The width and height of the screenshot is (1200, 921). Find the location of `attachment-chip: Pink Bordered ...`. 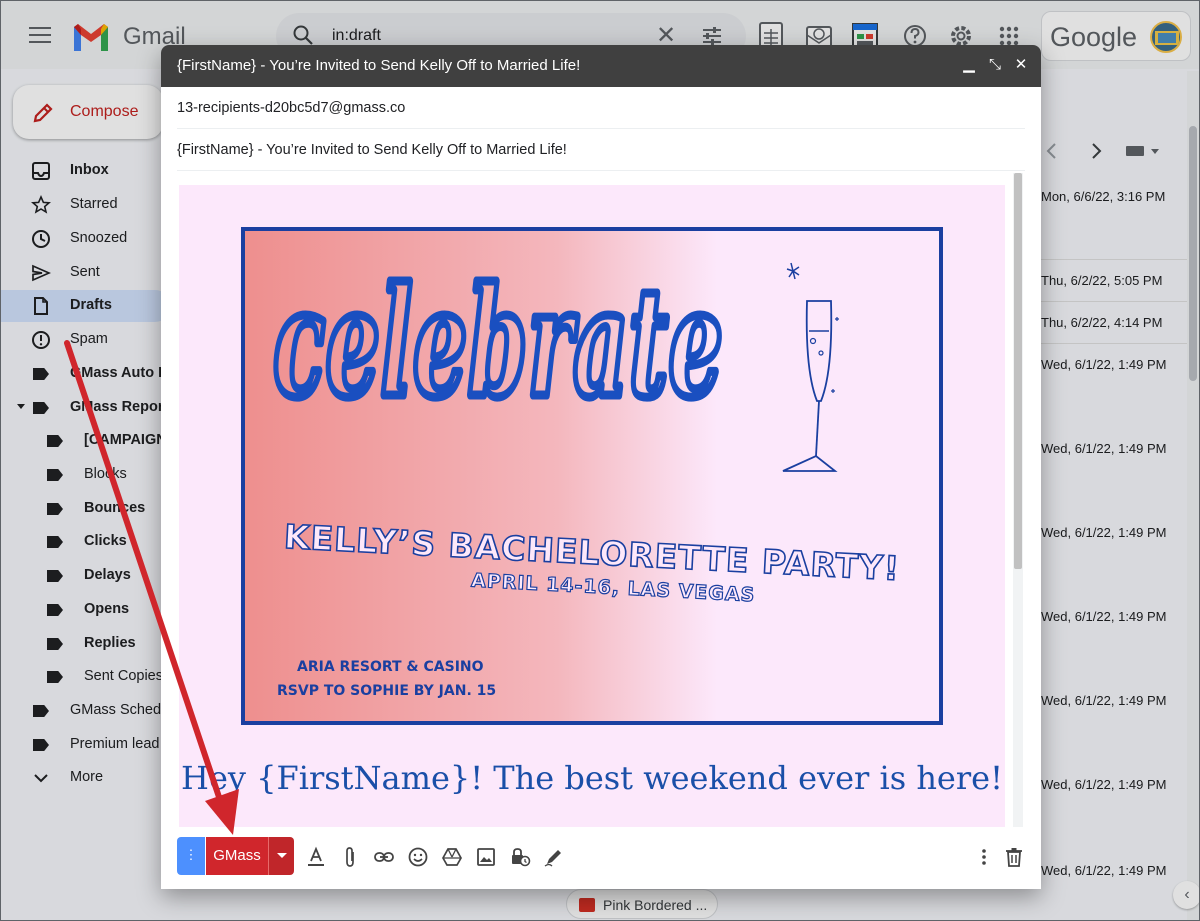

attachment-chip: Pink Bordered ... is located at coordinates (642, 904).